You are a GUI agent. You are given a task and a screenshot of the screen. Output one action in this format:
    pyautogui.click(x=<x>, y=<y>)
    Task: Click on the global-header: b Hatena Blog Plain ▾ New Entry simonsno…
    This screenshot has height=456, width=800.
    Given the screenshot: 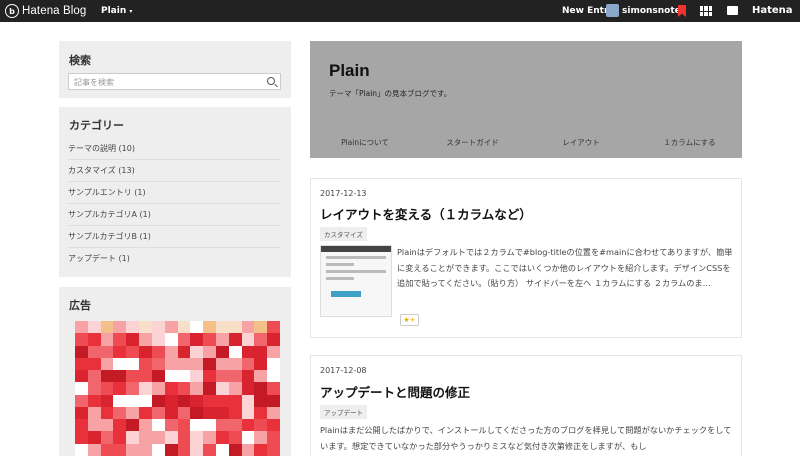 What is the action you would take?
    pyautogui.click(x=400, y=11)
    